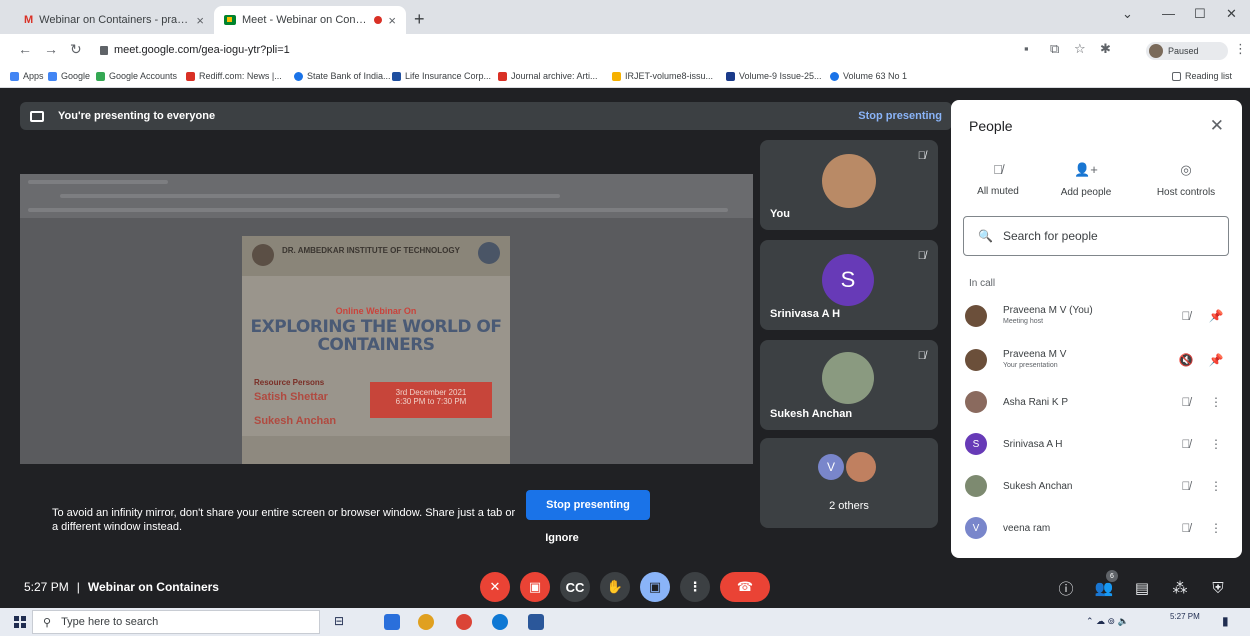 This screenshot has width=1250, height=636. I want to click on people-search: 🔍, so click(1096, 236).